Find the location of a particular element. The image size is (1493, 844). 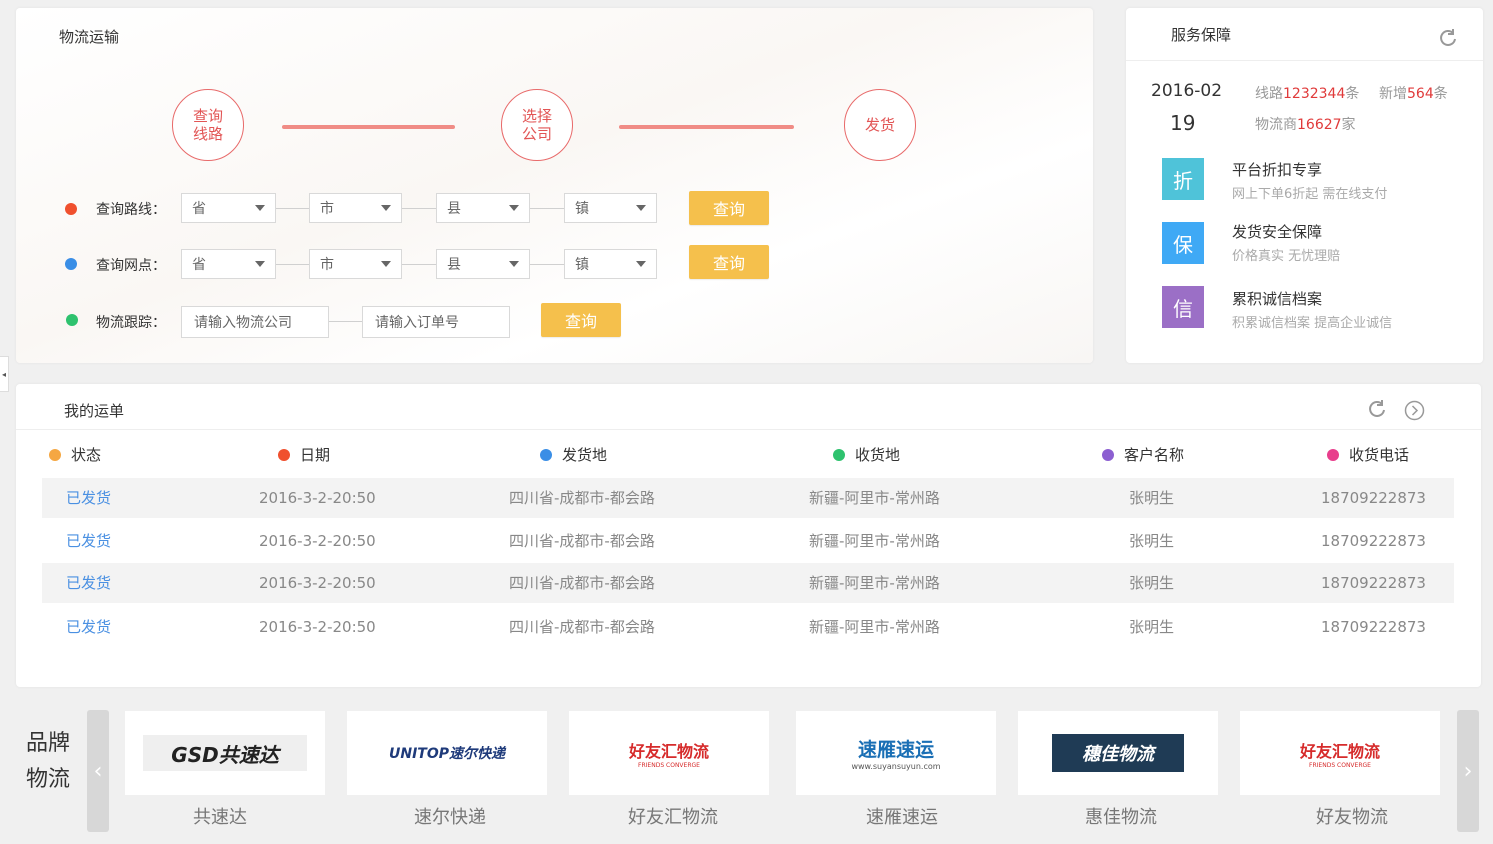

step-query-route: 查询 线路 is located at coordinates (208, 125).